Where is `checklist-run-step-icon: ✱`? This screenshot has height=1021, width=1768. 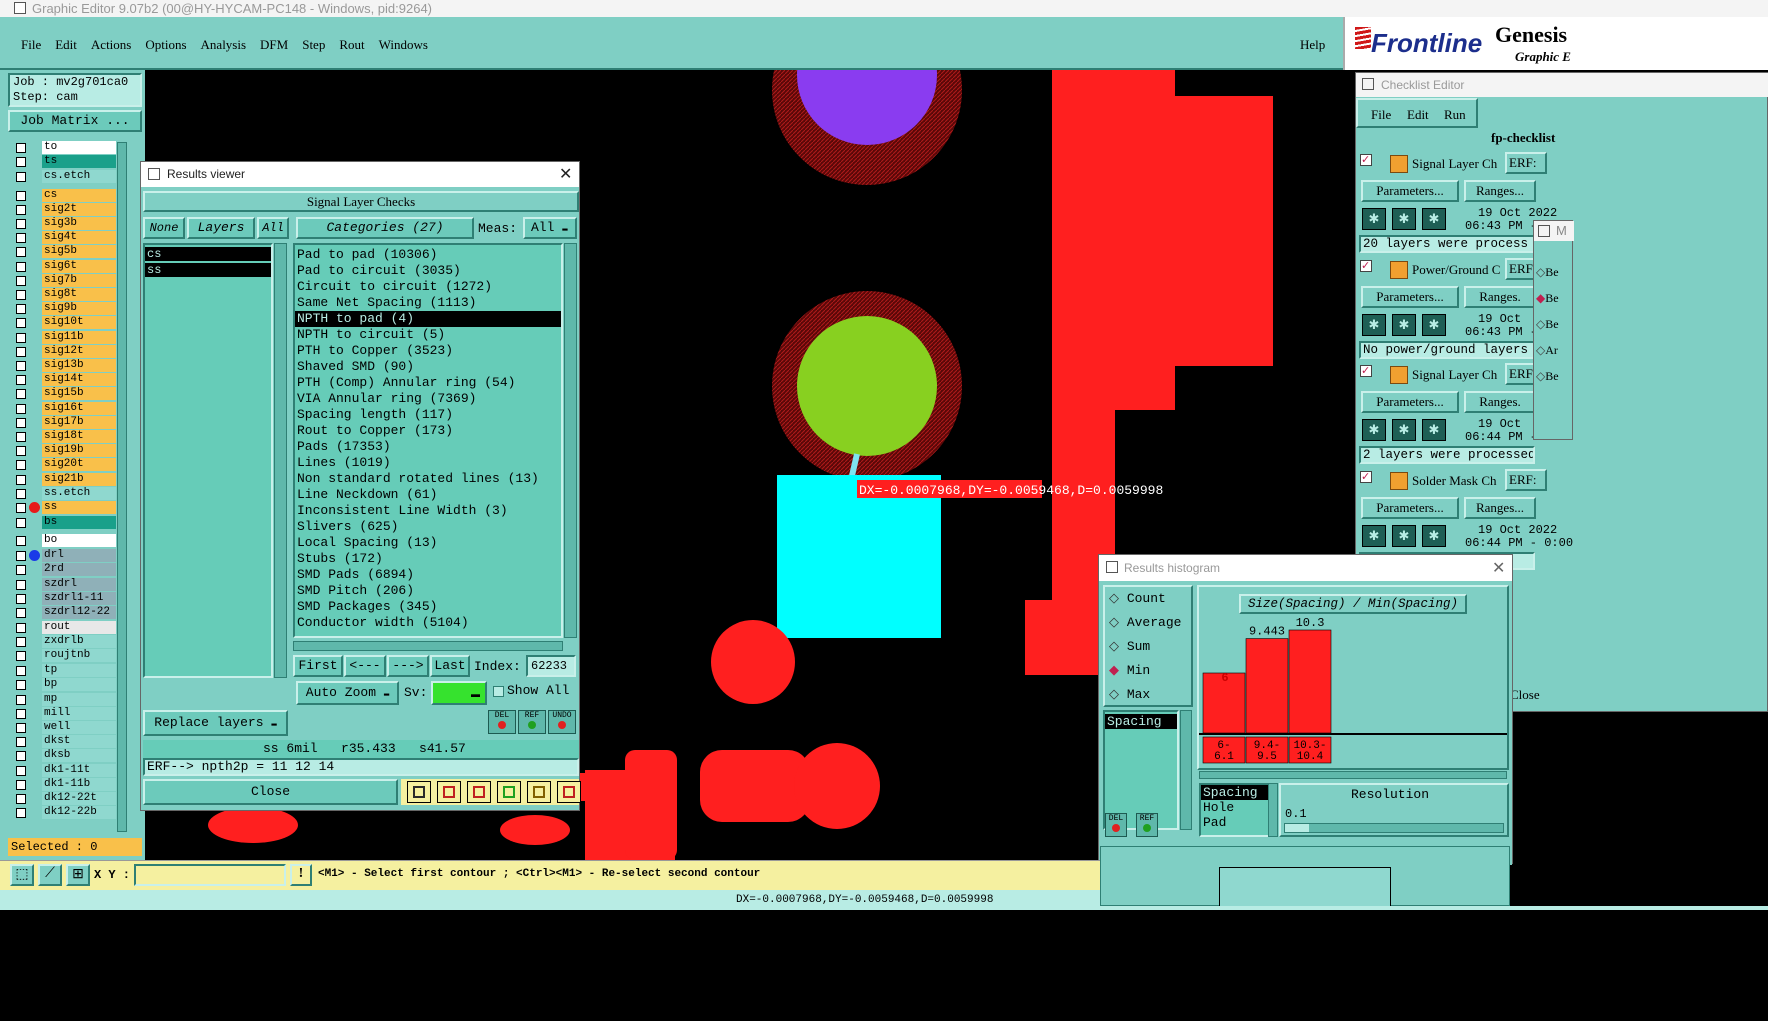
checklist-run-step-icon: ✱ is located at coordinates (1404, 219).